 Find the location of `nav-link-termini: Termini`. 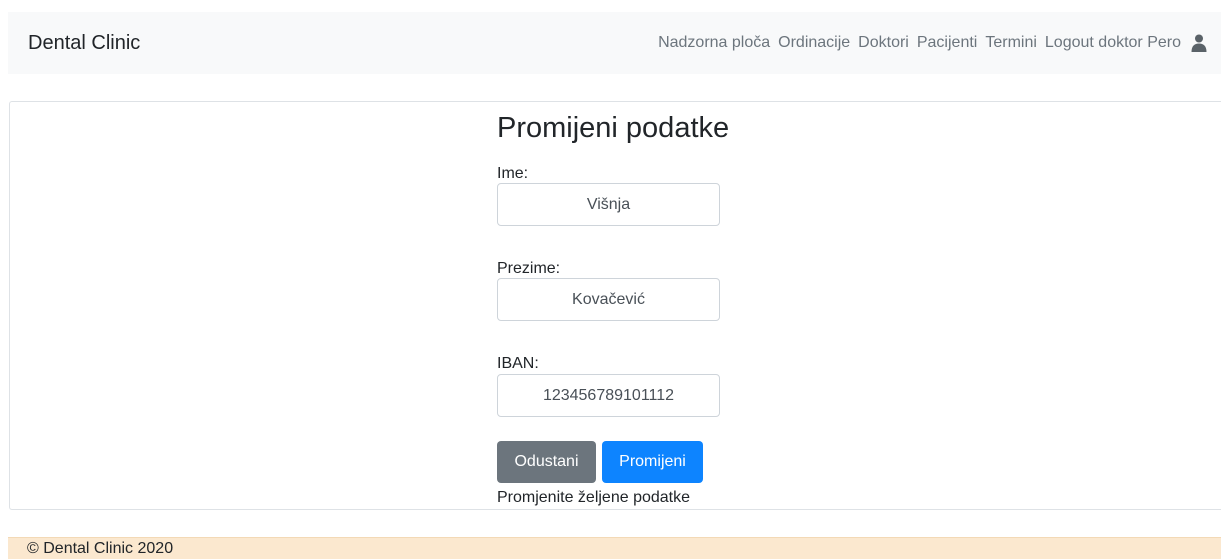

nav-link-termini: Termini is located at coordinates (1011, 43).